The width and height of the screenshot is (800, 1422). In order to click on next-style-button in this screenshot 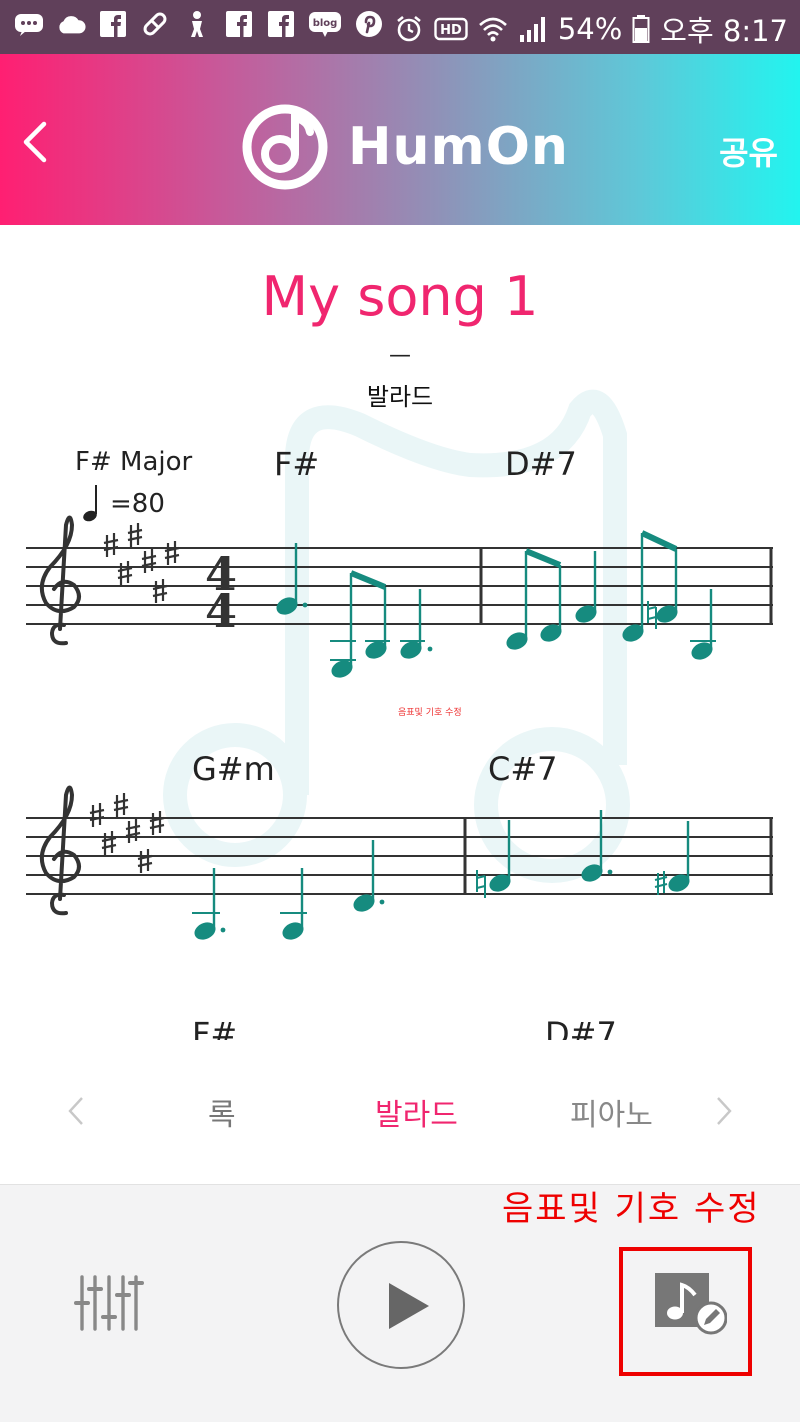, I will do `click(723, 1111)`.